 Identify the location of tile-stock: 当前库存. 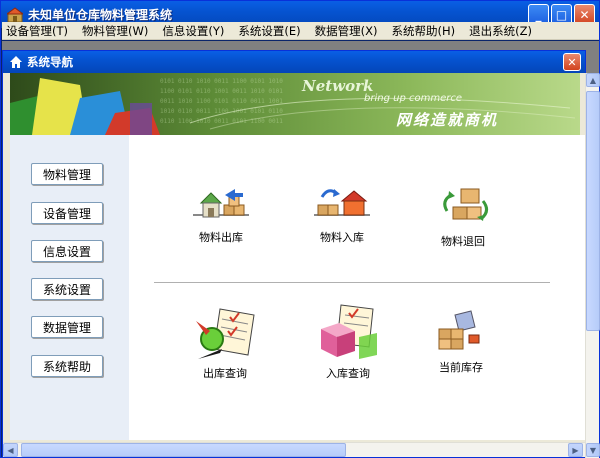
(461, 342).